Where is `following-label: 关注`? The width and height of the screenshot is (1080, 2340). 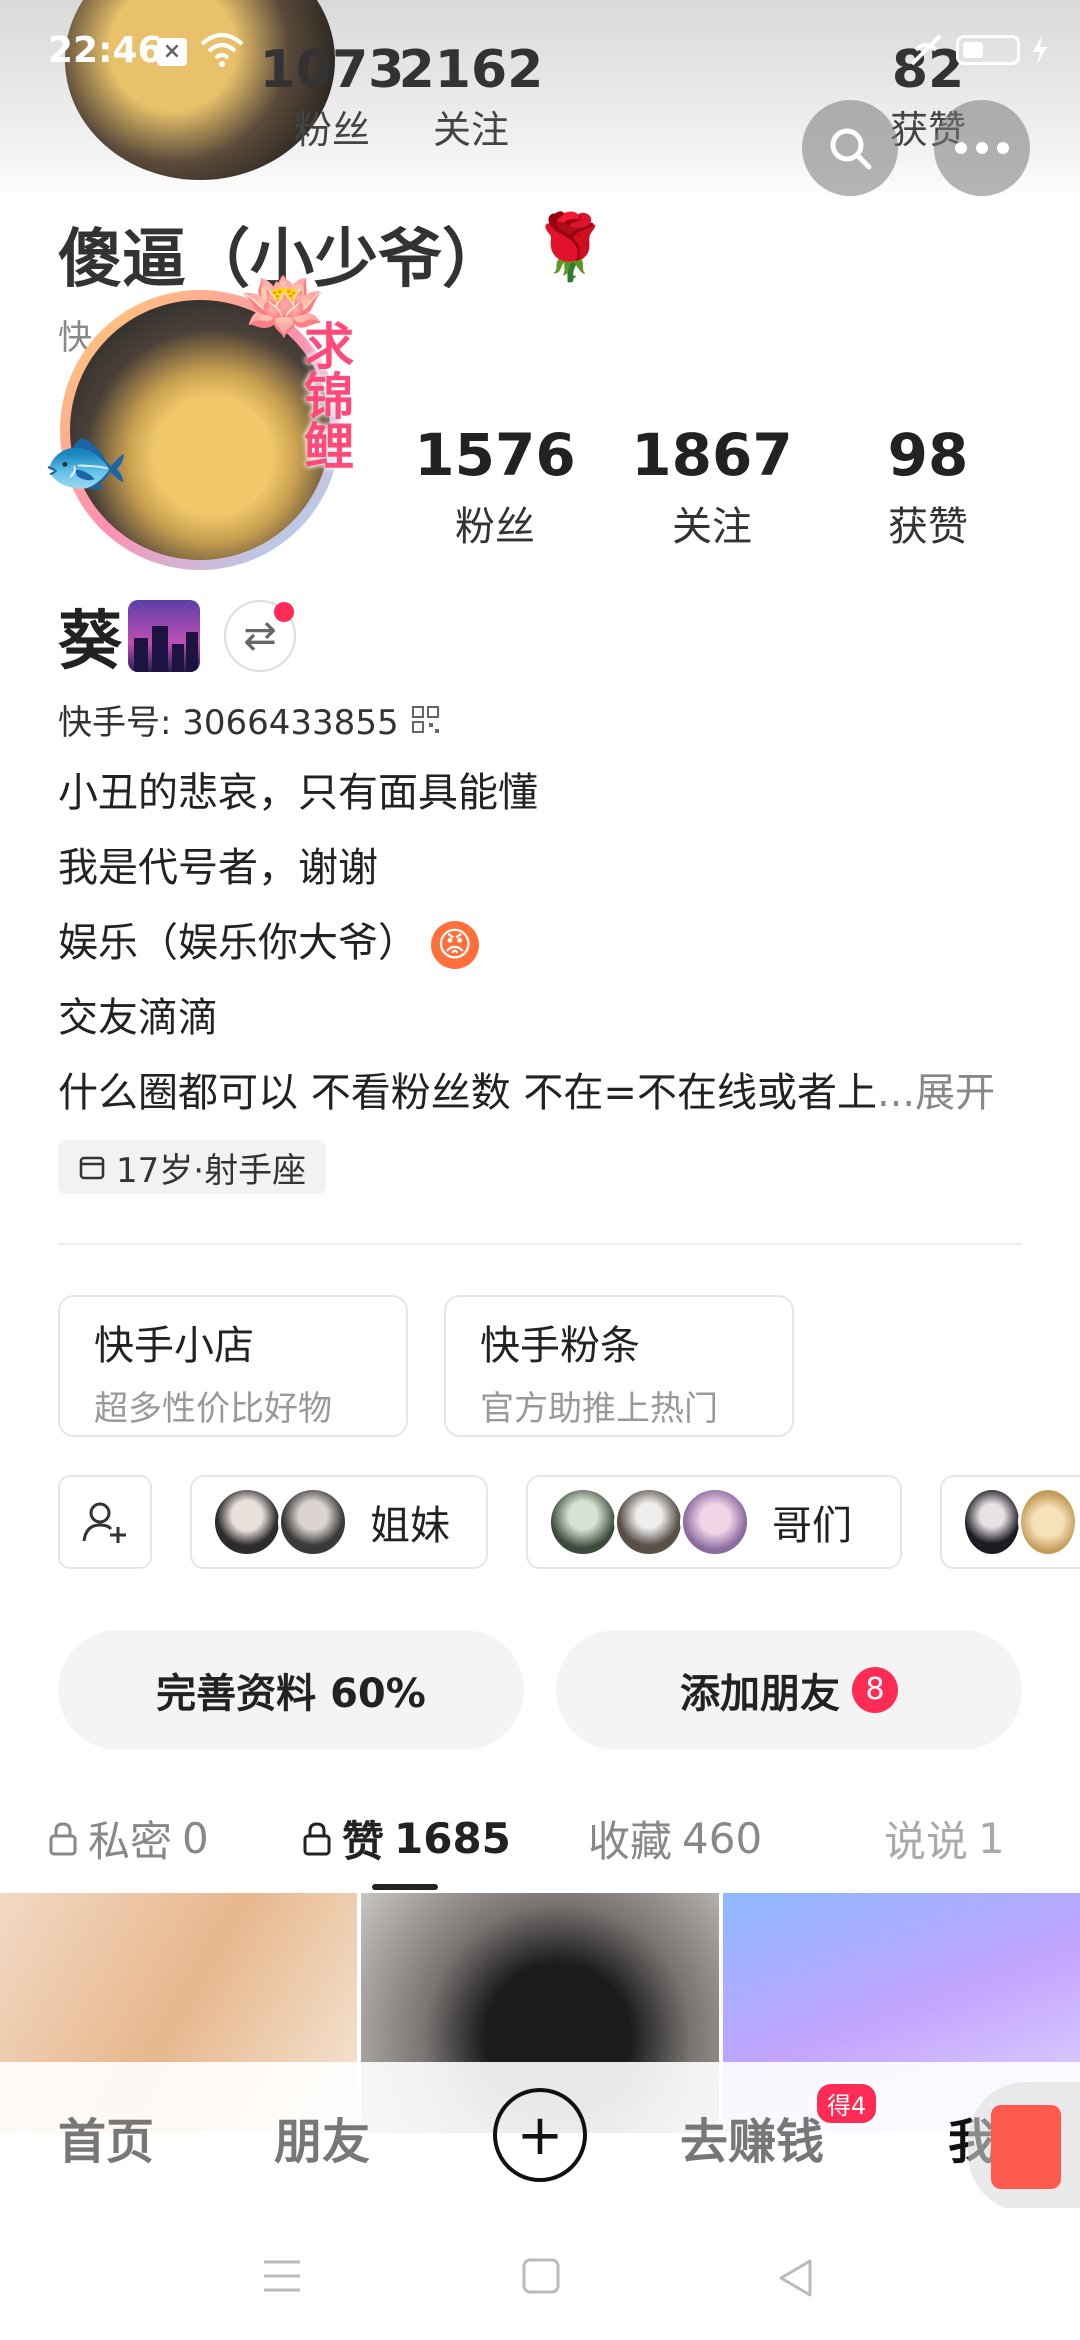 following-label: 关注 is located at coordinates (712, 526).